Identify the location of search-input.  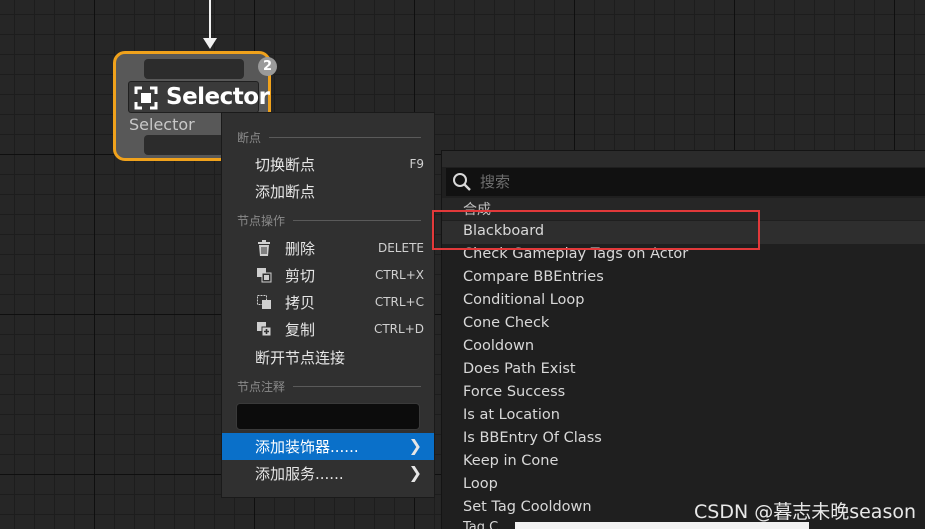
(695, 182).